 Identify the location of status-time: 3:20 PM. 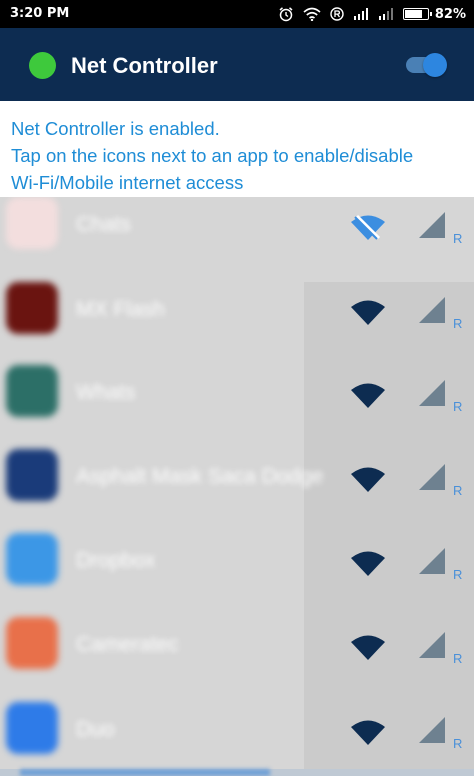
(40, 13).